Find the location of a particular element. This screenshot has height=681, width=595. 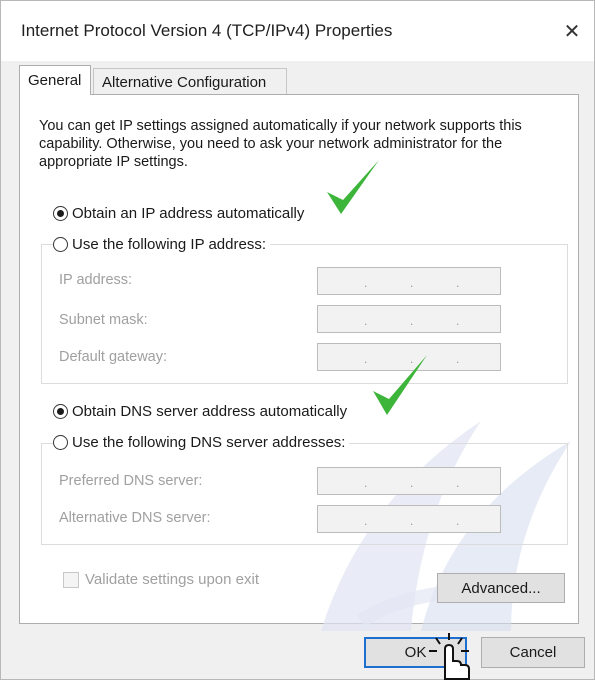

obtain-ip-automatically-label: Obtain an IP address automatically is located at coordinates (188, 213).